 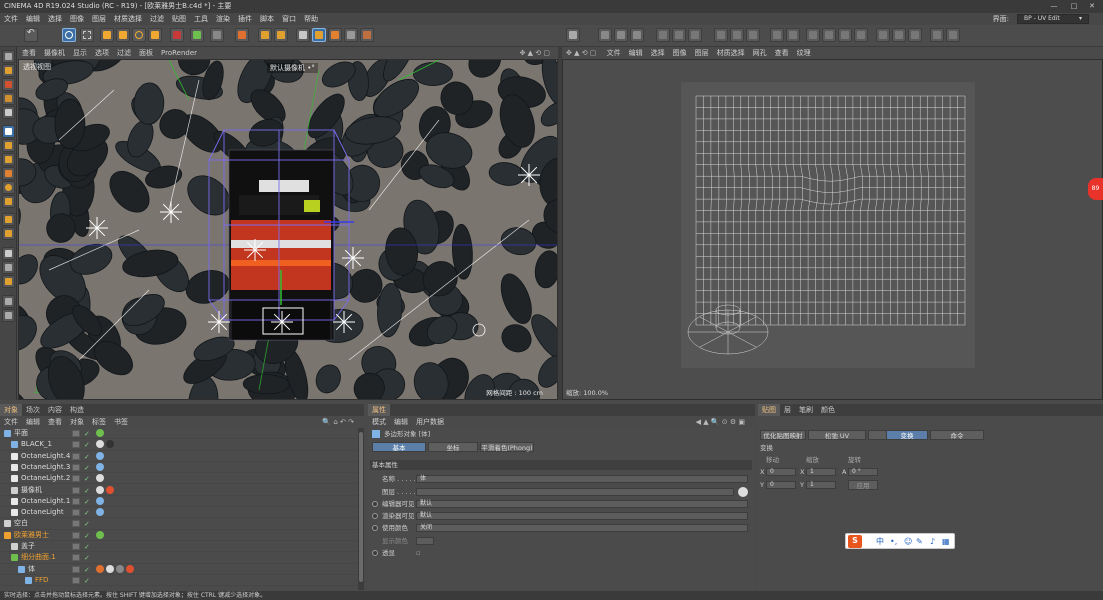 What do you see at coordinates (507, 447) in the screenshot?
I see `subtab-phong: 平滑着色(Phong)` at bounding box center [507, 447].